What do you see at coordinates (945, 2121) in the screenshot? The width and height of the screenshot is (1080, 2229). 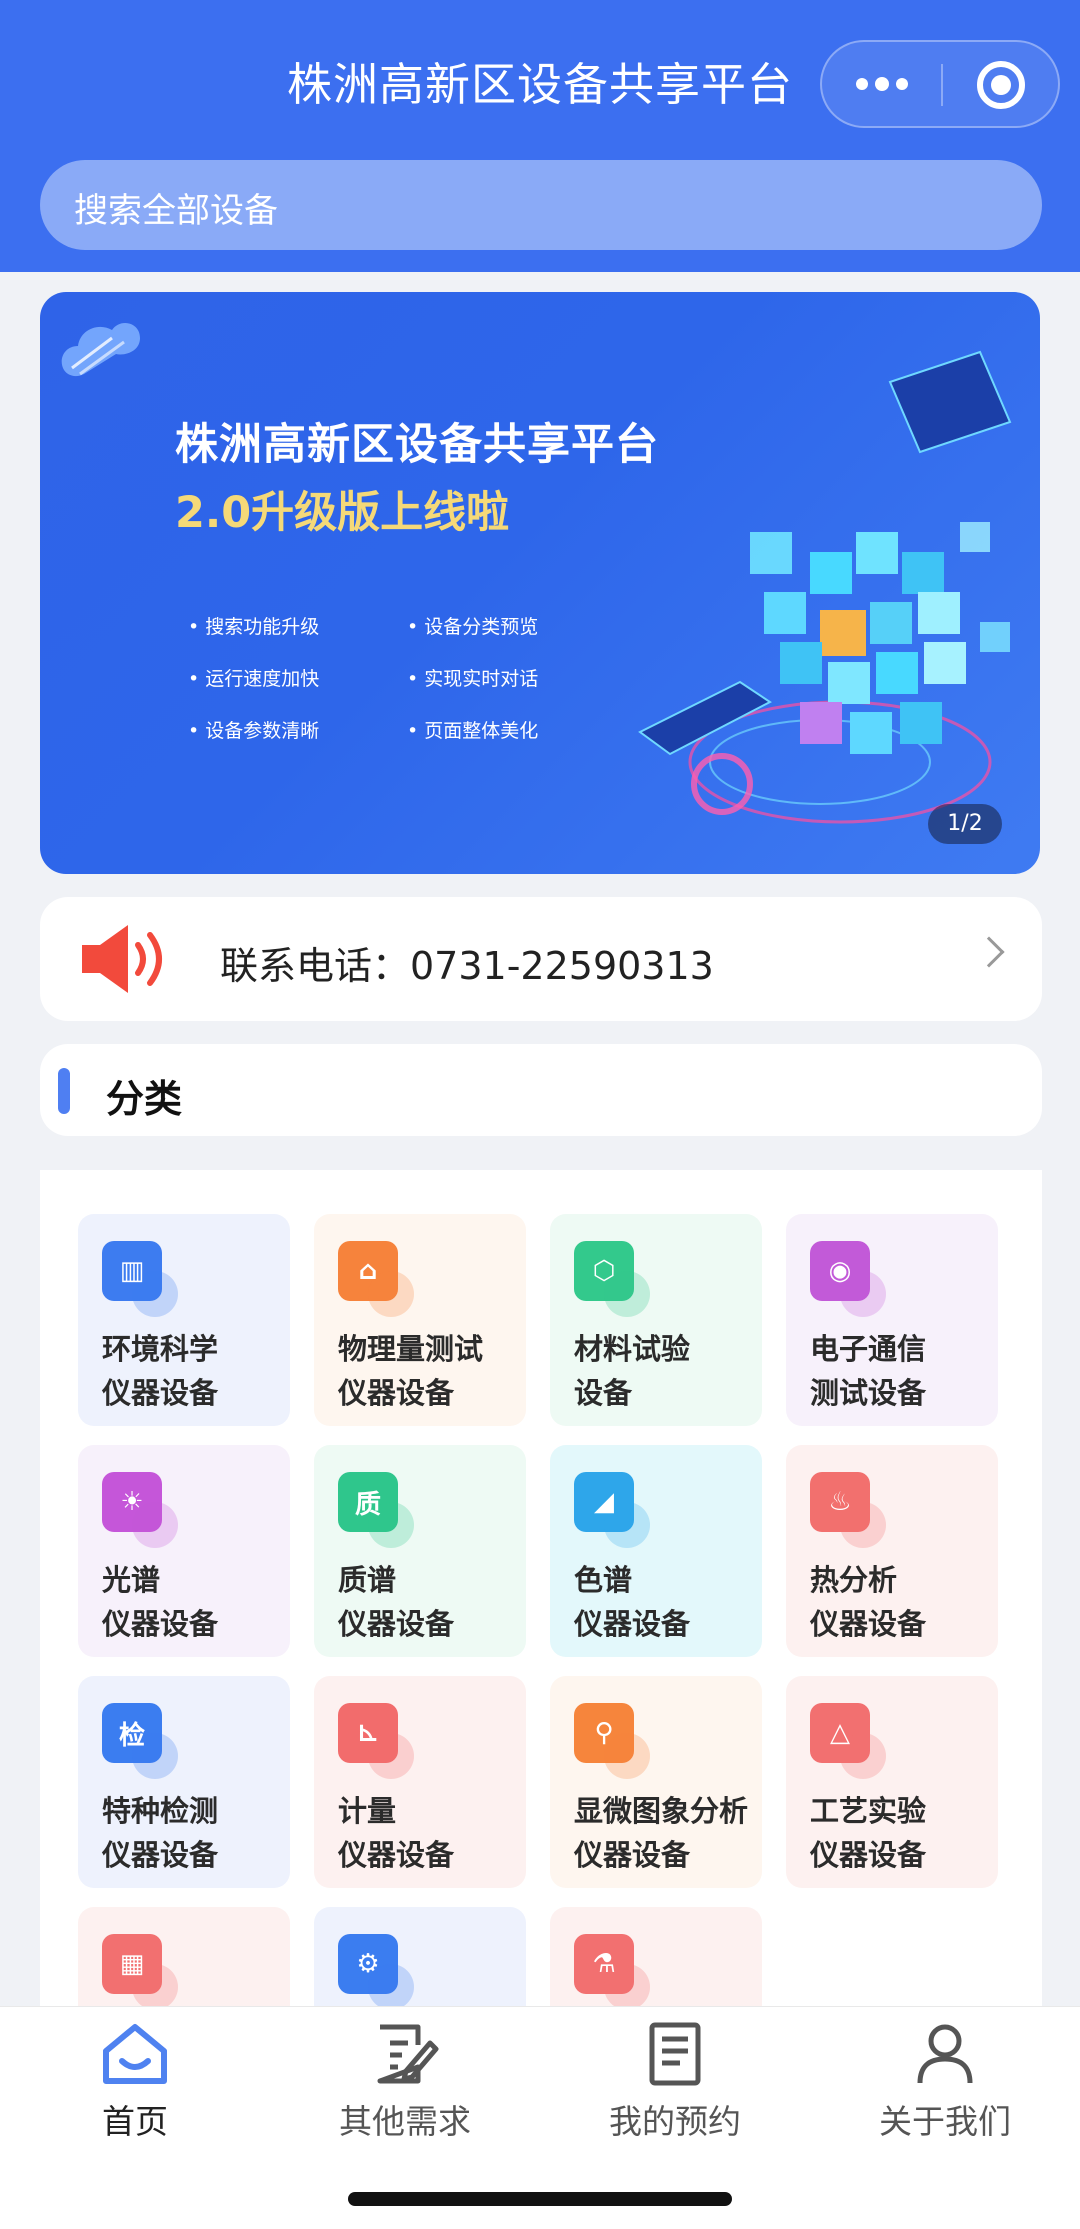 I see `tab-label: 关于我们` at bounding box center [945, 2121].